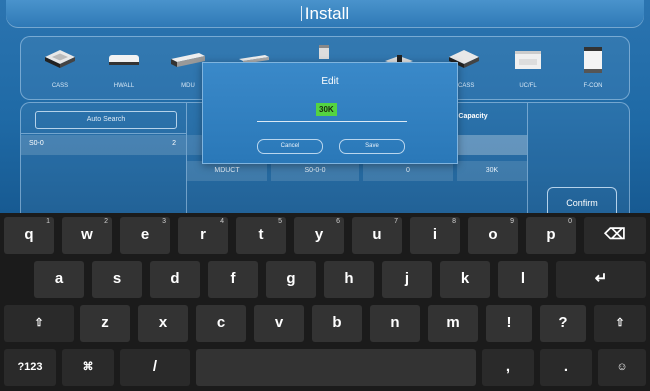  What do you see at coordinates (291, 279) in the screenshot?
I see `key-g: g` at bounding box center [291, 279].